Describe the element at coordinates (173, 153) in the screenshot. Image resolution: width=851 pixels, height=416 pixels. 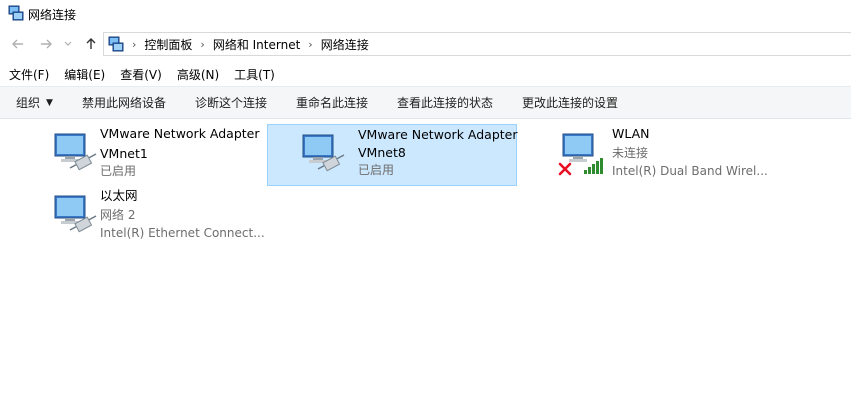
I see `connection-vmnet1: VMware Network Adapter VMnet1 已启用` at that location.